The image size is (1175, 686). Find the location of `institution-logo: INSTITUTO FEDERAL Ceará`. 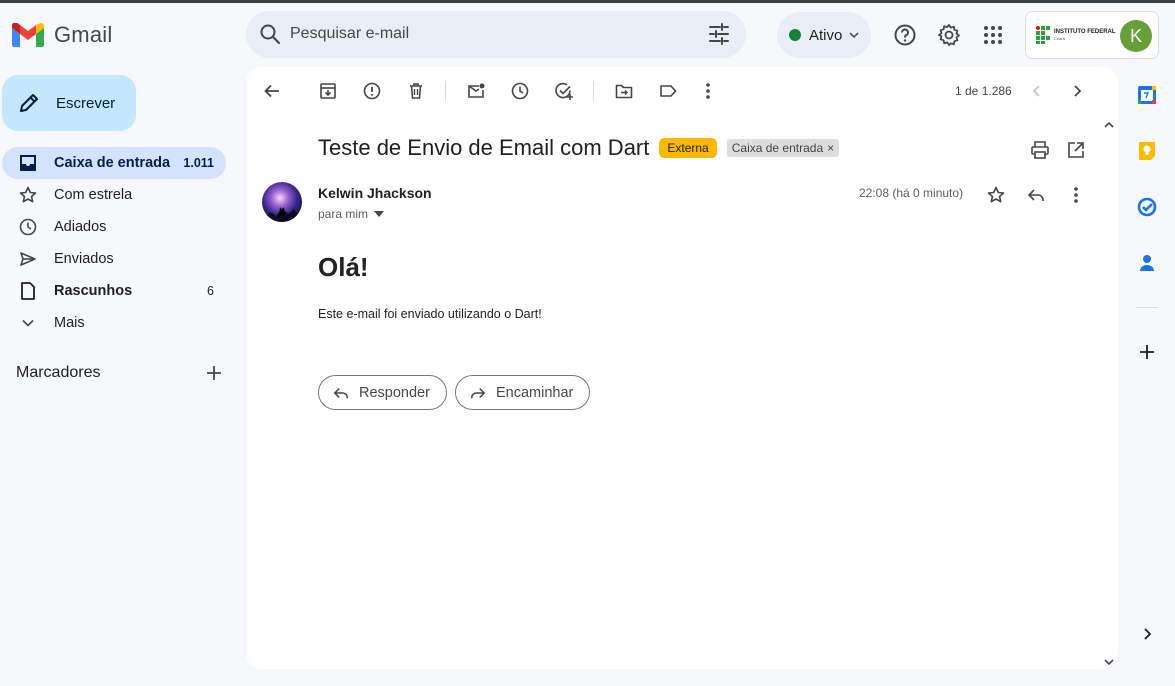

institution-logo: INSTITUTO FEDERAL Ceará is located at coordinates (1076, 35).